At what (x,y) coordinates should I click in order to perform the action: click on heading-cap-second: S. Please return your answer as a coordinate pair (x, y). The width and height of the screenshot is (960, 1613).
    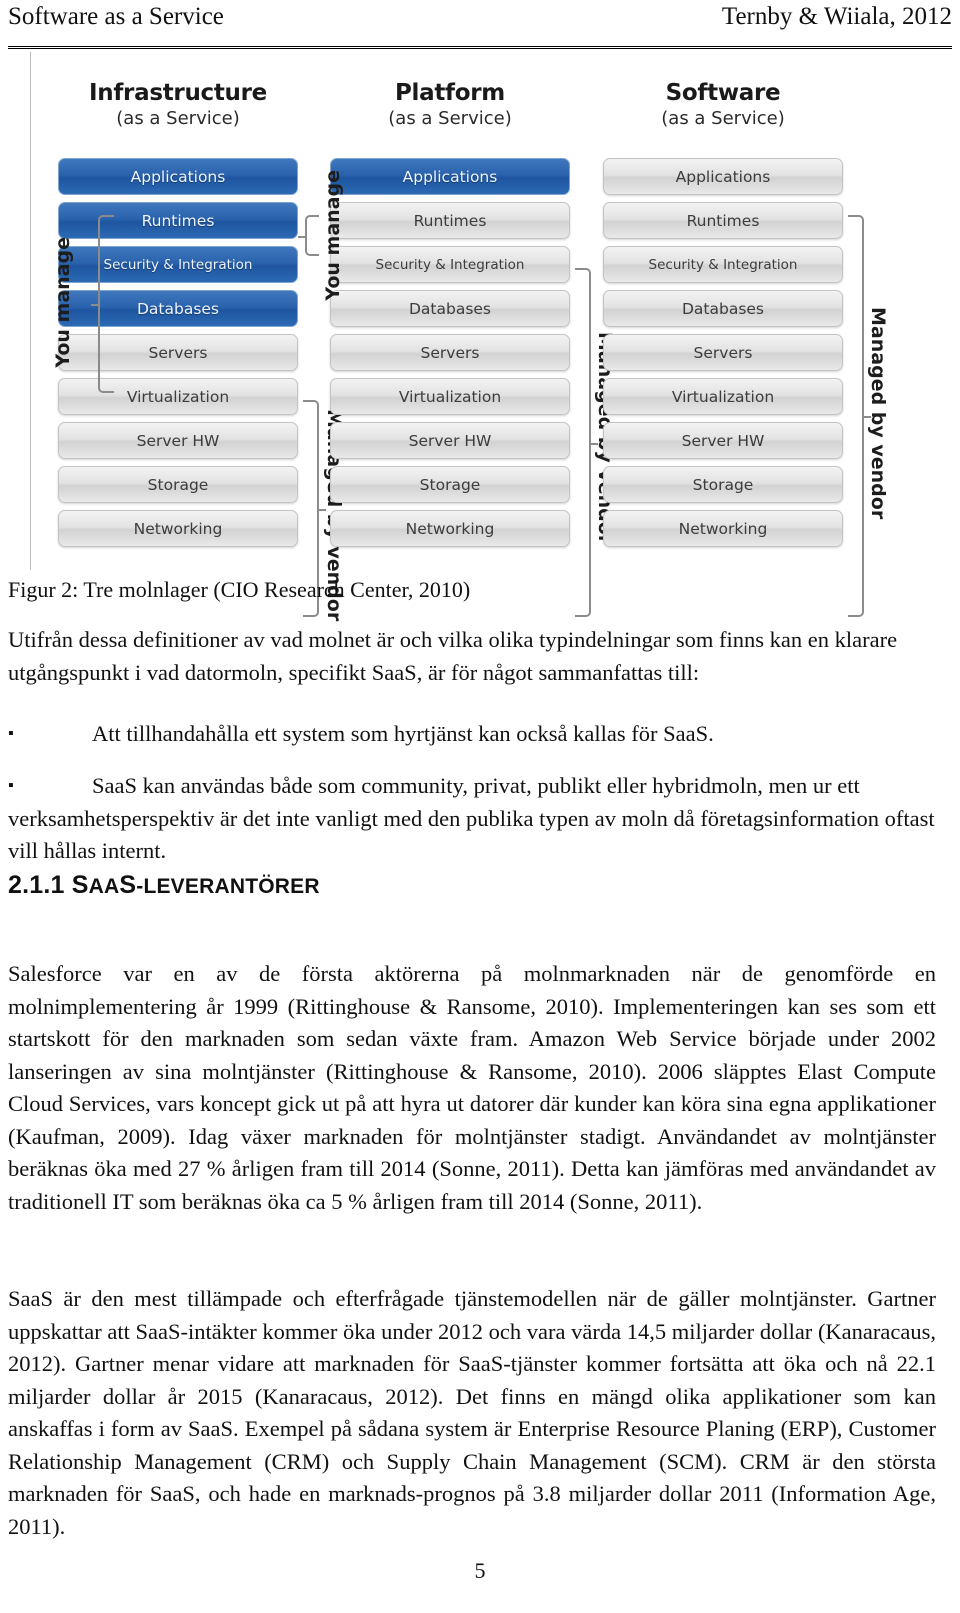
    Looking at the image, I should click on (128, 885).